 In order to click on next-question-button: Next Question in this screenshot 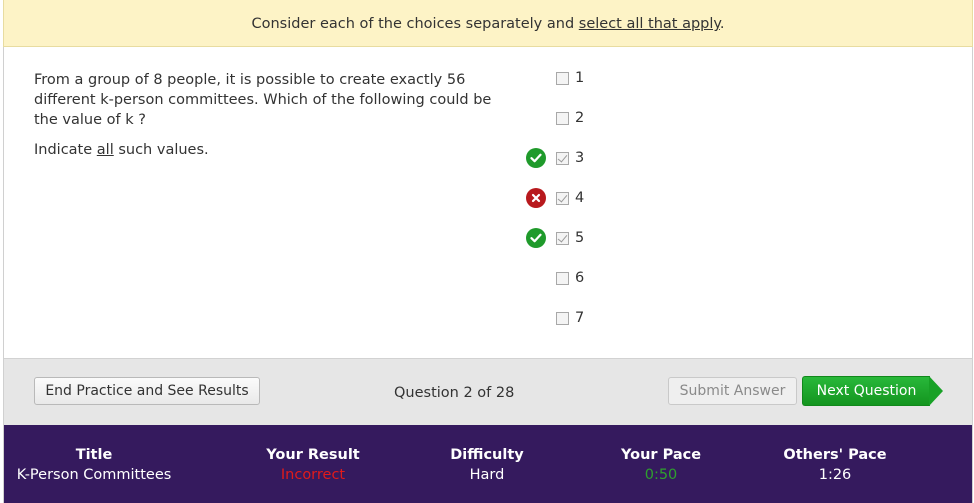, I will do `click(866, 391)`.